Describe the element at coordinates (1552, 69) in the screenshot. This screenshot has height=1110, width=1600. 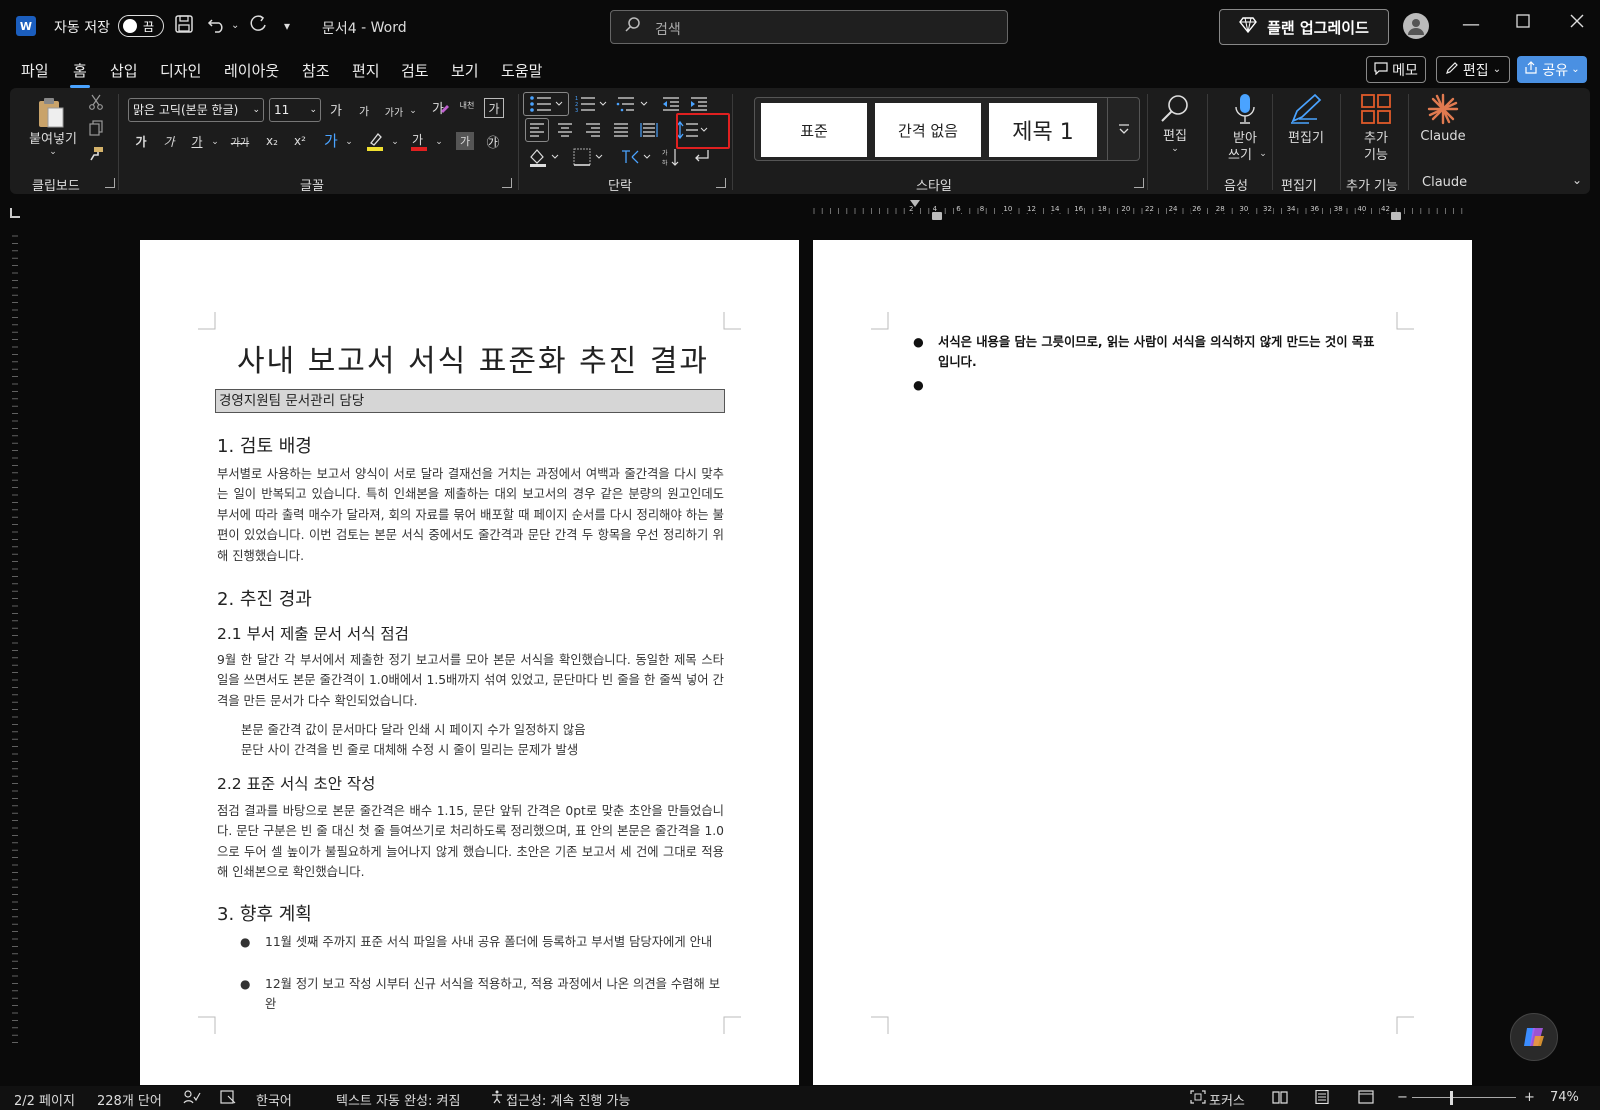
I see `share-button: 공유 ⌄` at that location.